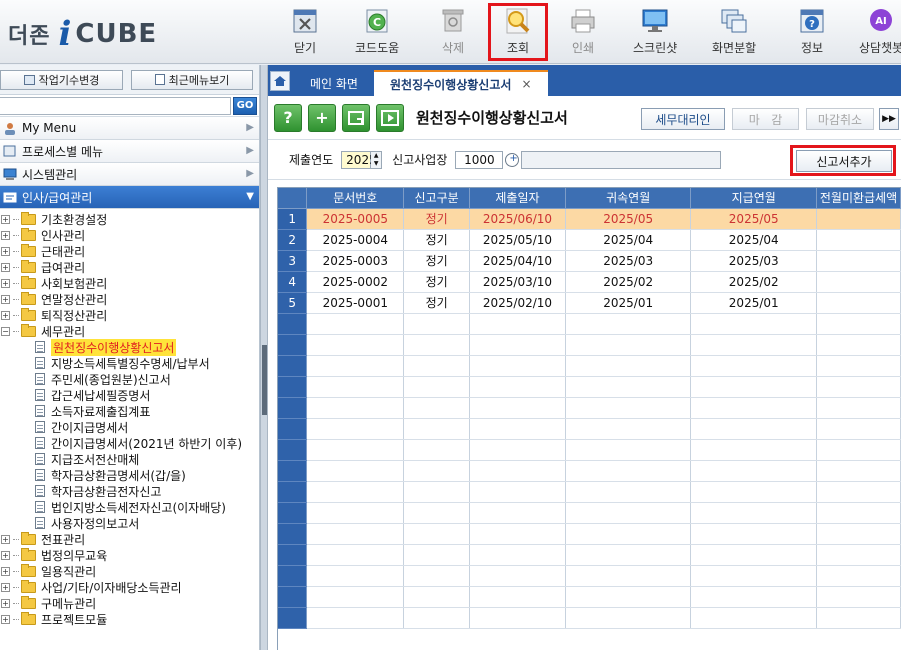 Image resolution: width=901 pixels, height=650 pixels. What do you see at coordinates (880, 33) in the screenshot?
I see `chatbot-button: AI 상담챗봇` at bounding box center [880, 33].